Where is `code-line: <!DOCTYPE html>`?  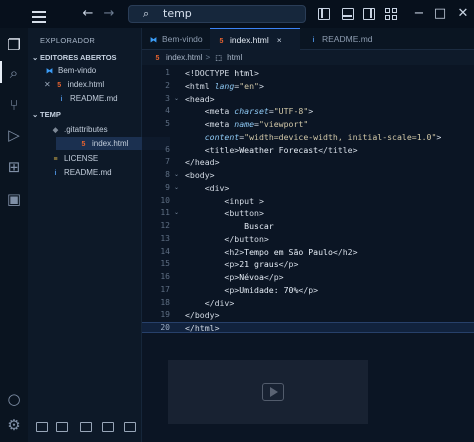 code-line: <!DOCTYPE html> is located at coordinates (222, 73).